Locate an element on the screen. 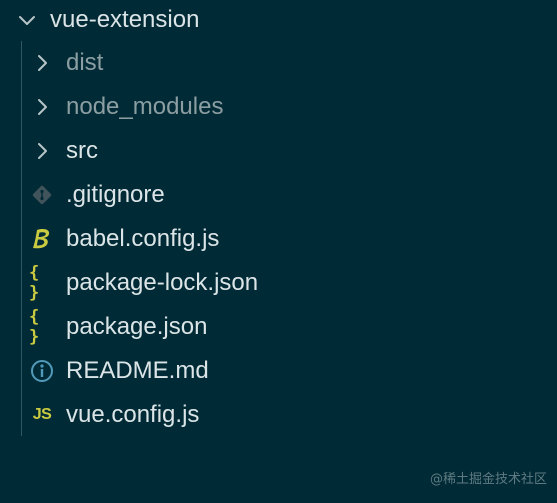  tree-item-dist: dist is located at coordinates (278, 63).